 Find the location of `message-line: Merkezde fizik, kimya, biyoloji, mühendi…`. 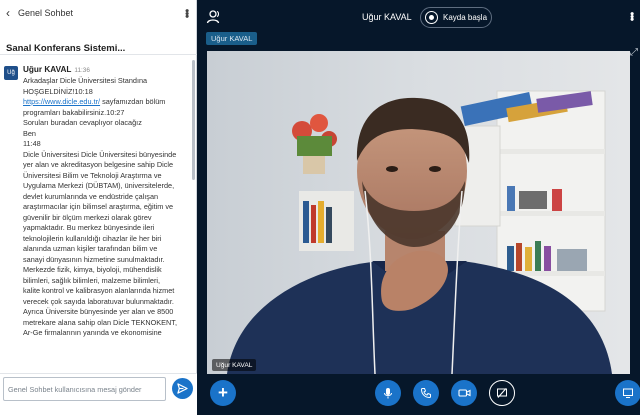

message-line: Merkezde fizik, kimya, biyoloji, mühendi… is located at coordinates (92, 269).